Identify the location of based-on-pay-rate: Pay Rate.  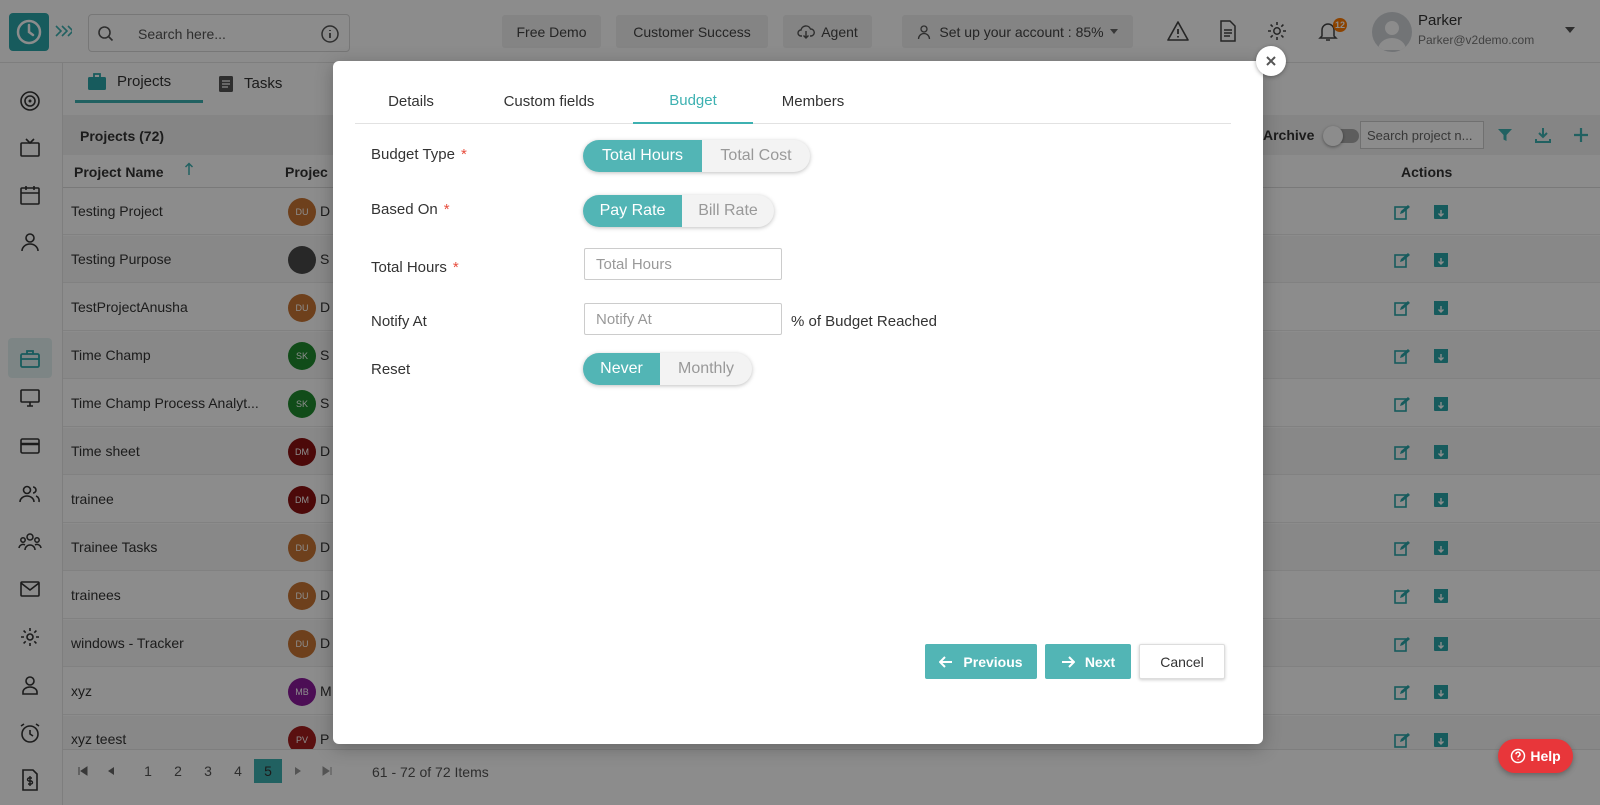
(632, 211).